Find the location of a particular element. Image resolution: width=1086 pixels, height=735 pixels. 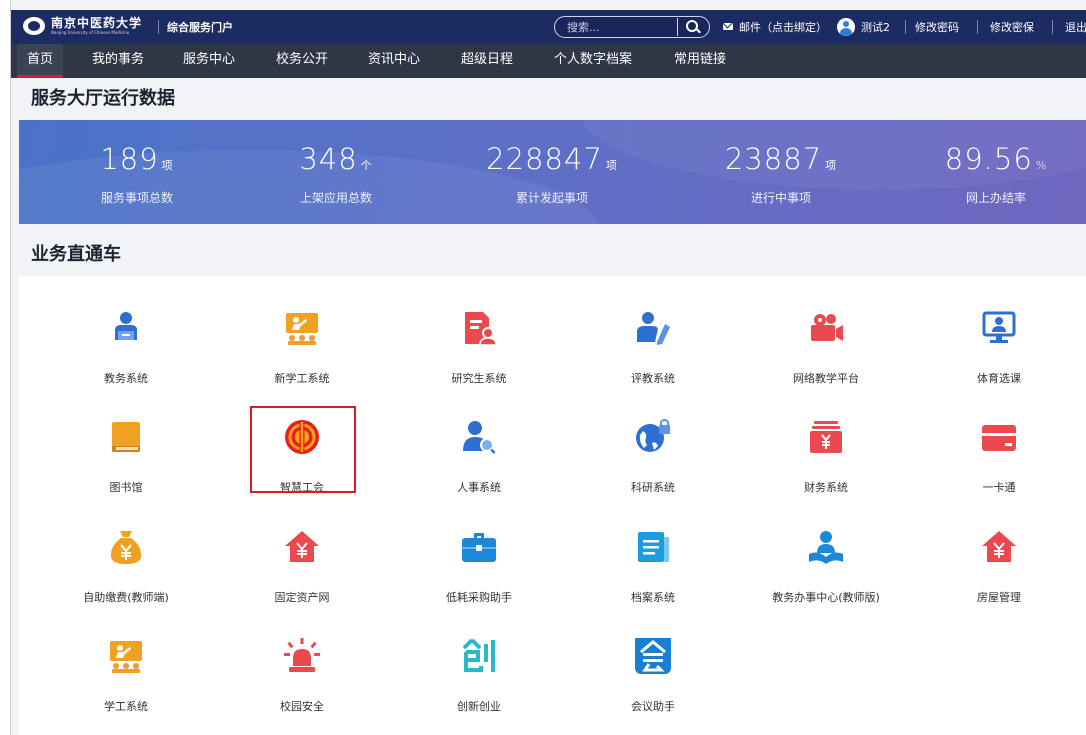

app-label: 图书馆 is located at coordinates (126, 487).